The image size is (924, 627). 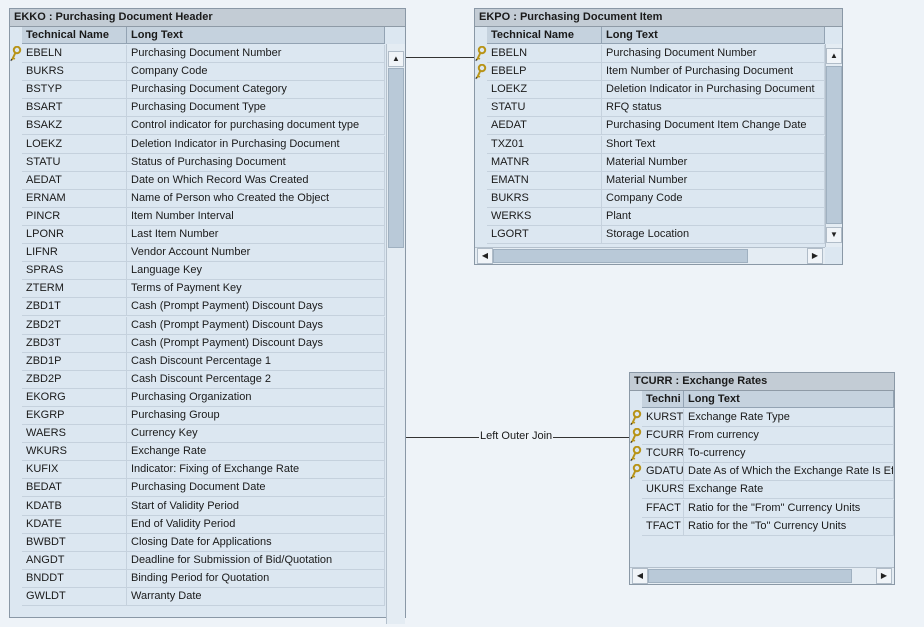 What do you see at coordinates (789, 490) in the screenshot?
I see `long-text-cell: Exchange Rate` at bounding box center [789, 490].